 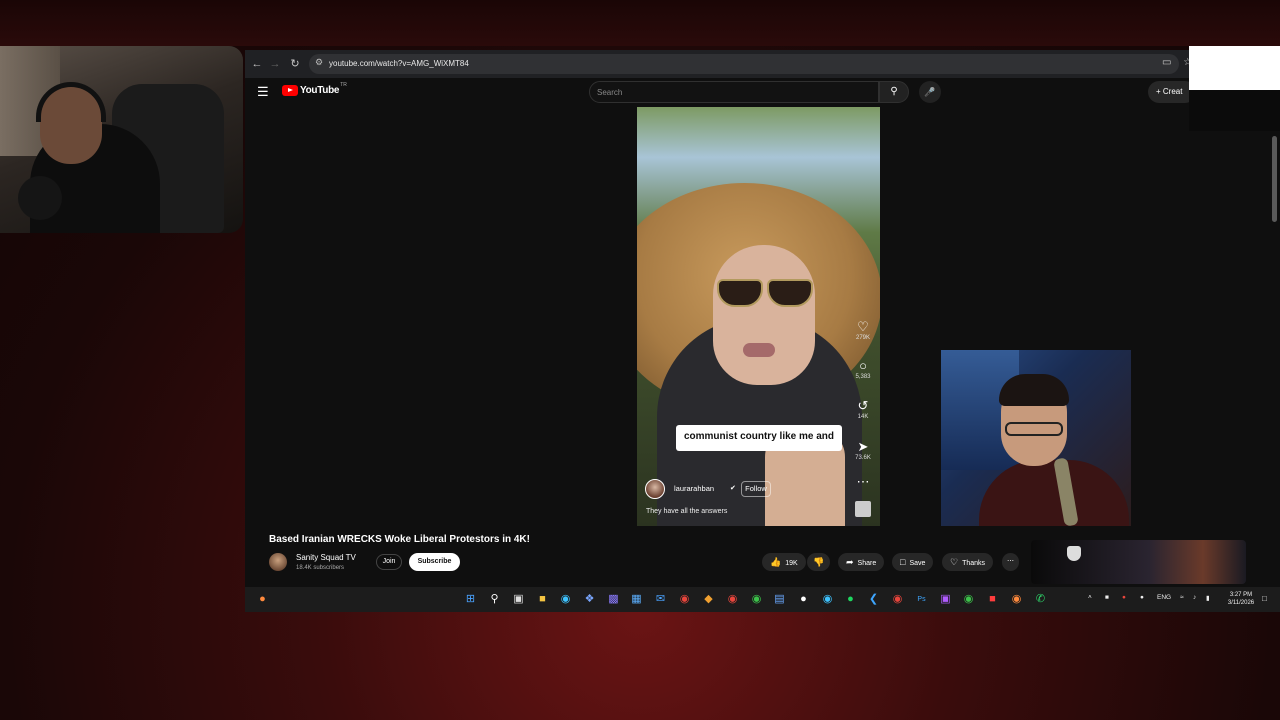 I want to click on caption-text: communist country like me and, so click(x=759, y=436).